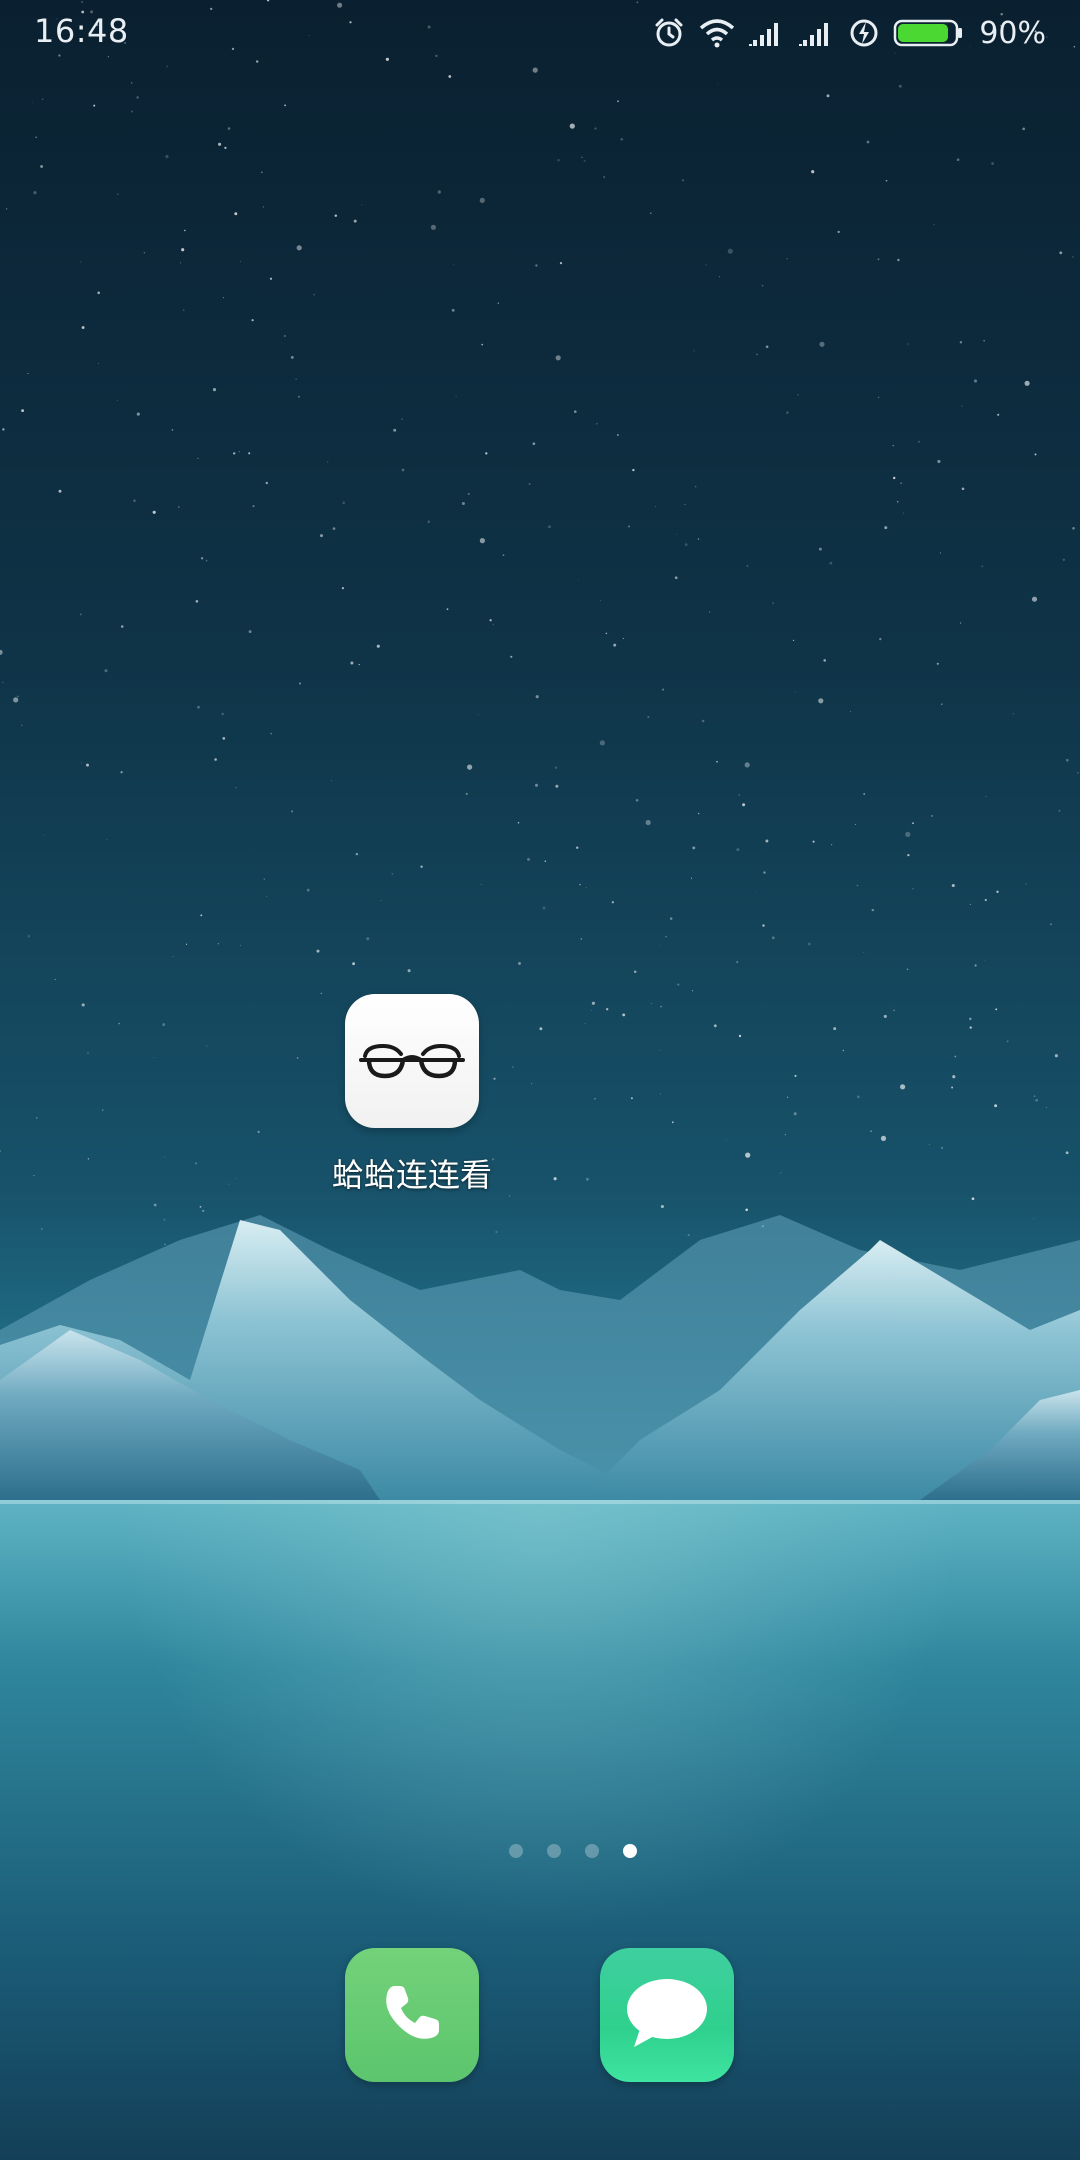  Describe the element at coordinates (864, 33) in the screenshot. I see `charging-icon` at that location.